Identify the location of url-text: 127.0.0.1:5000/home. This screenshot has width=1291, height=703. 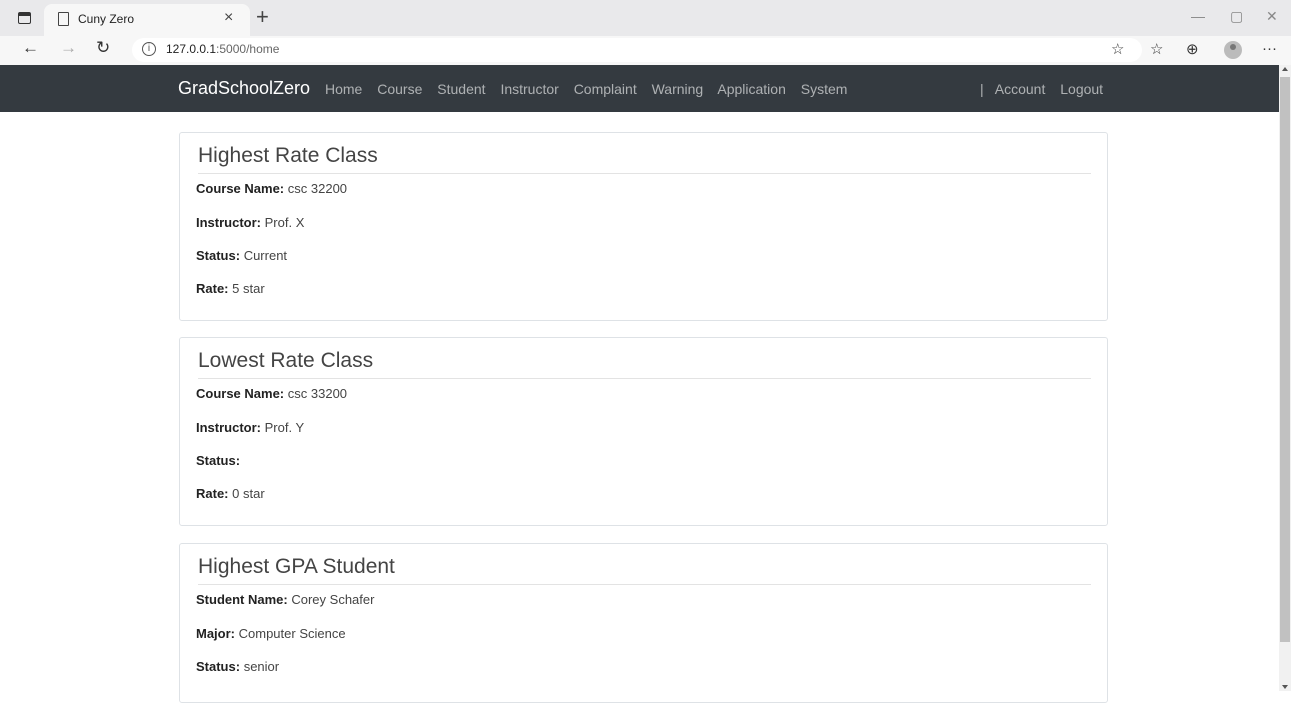
(222, 49).